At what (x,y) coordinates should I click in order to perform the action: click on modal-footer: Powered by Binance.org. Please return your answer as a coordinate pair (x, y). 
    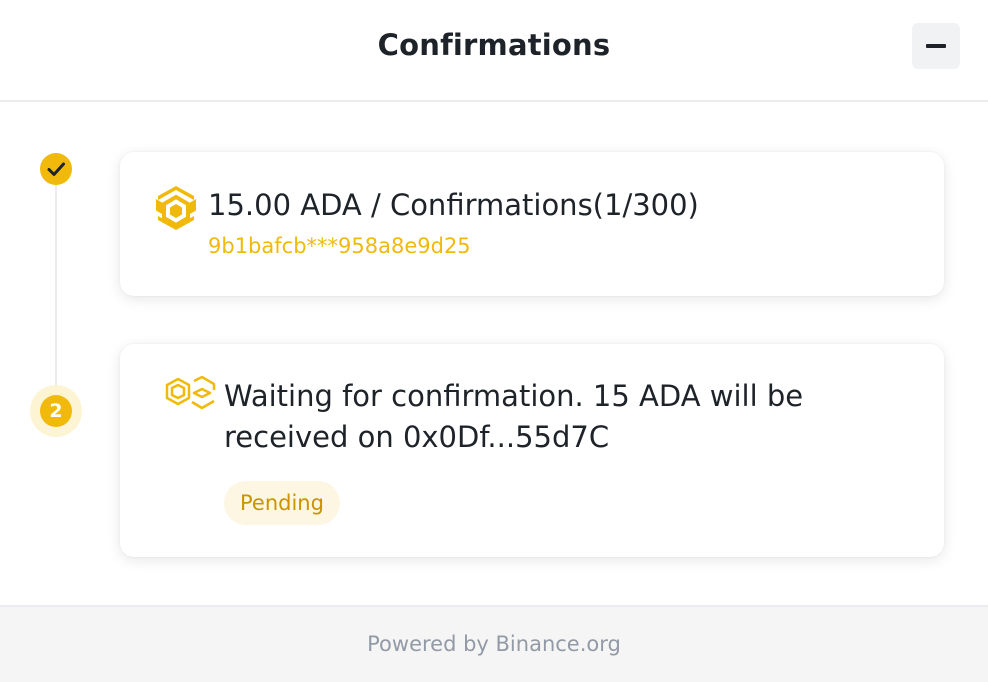
    Looking at the image, I should click on (494, 643).